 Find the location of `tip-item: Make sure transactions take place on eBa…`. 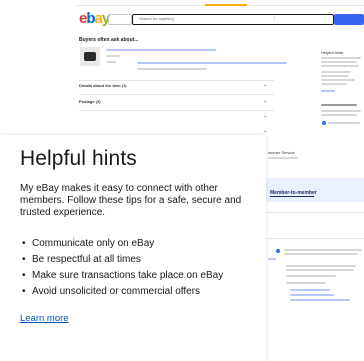

tip-item: Make sure transactions take place on eBa… is located at coordinates (140, 276).